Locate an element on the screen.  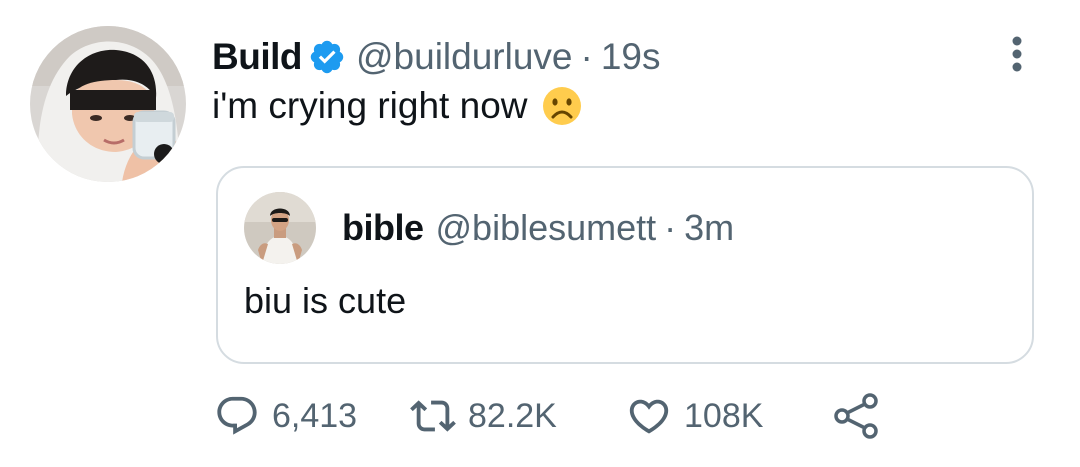
more-options-icon is located at coordinates (1017, 54).